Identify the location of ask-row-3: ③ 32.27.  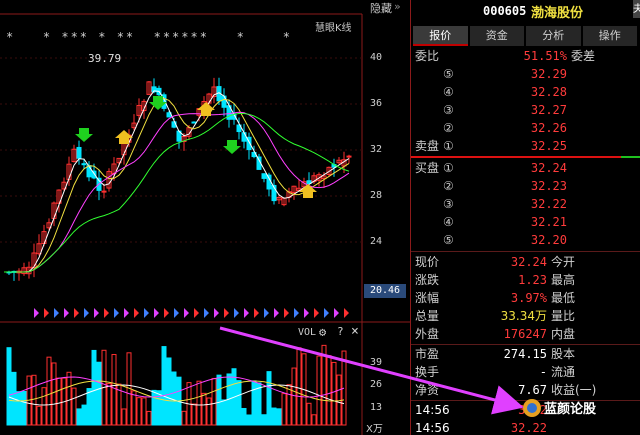
(525, 110).